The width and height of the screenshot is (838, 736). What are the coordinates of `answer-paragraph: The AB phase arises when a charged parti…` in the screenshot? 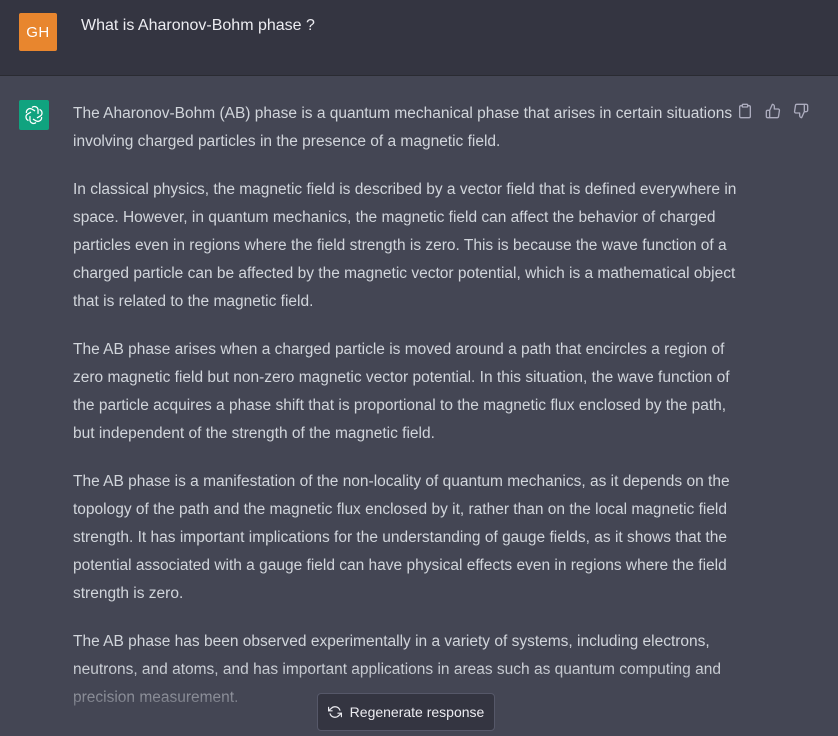 It's located at (401, 391).